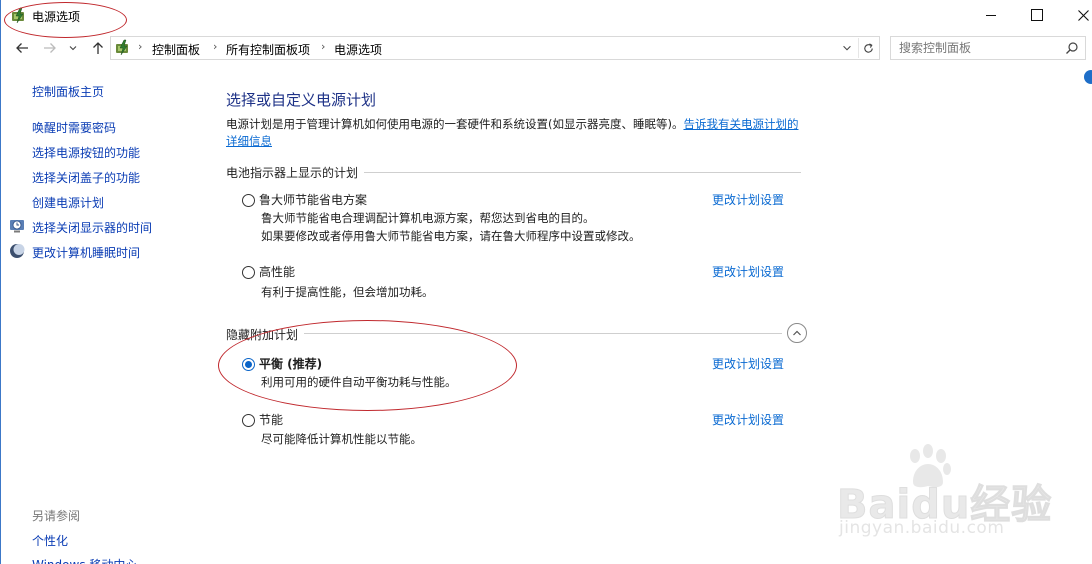  What do you see at coordinates (65, 20) in the screenshot?
I see `annotation-ellipse-title` at bounding box center [65, 20].